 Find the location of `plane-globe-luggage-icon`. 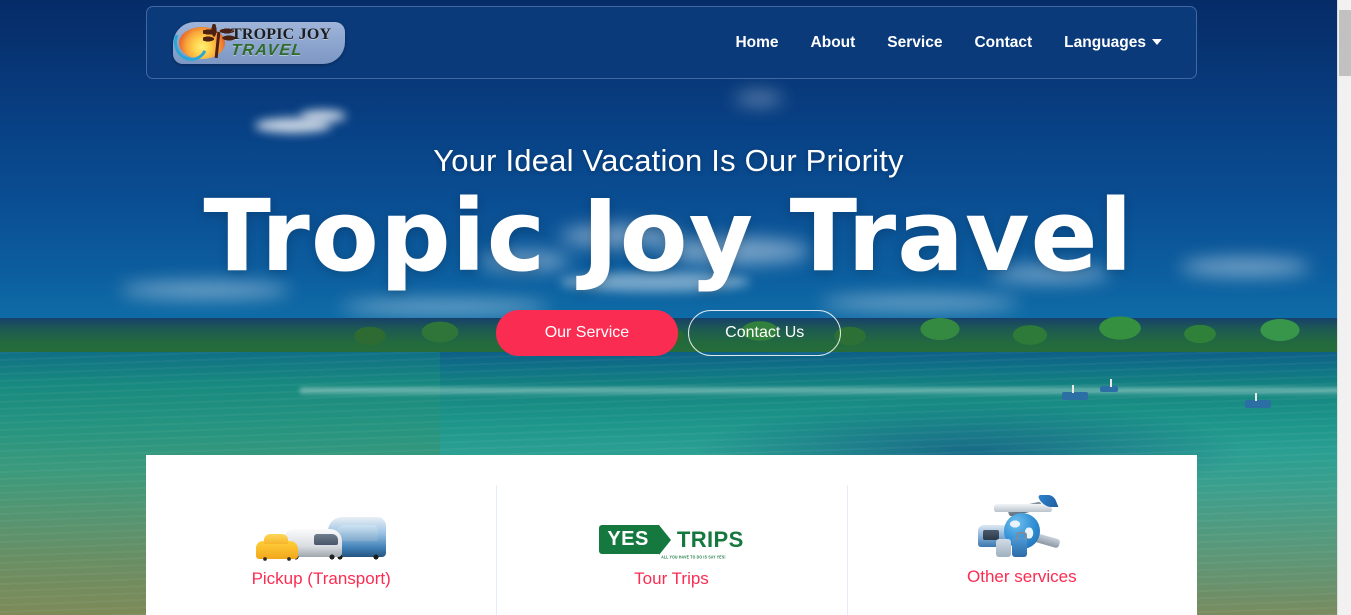

plane-globe-luggage-icon is located at coordinates (1022, 527).